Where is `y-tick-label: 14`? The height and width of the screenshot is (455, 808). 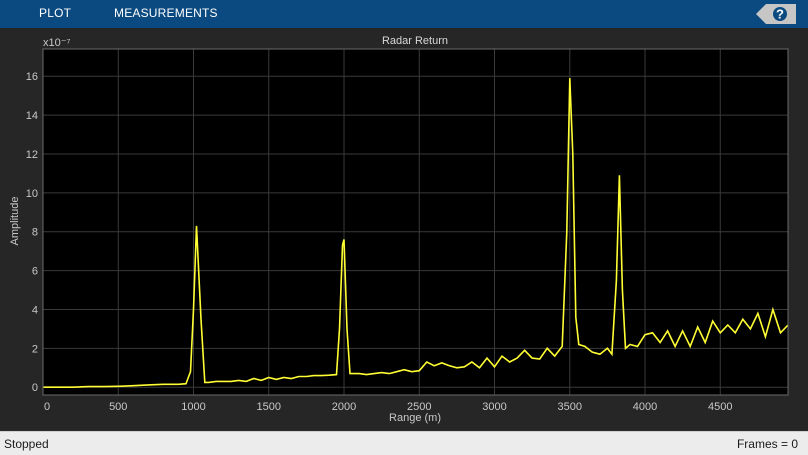
y-tick-label: 14 is located at coordinates (32, 116).